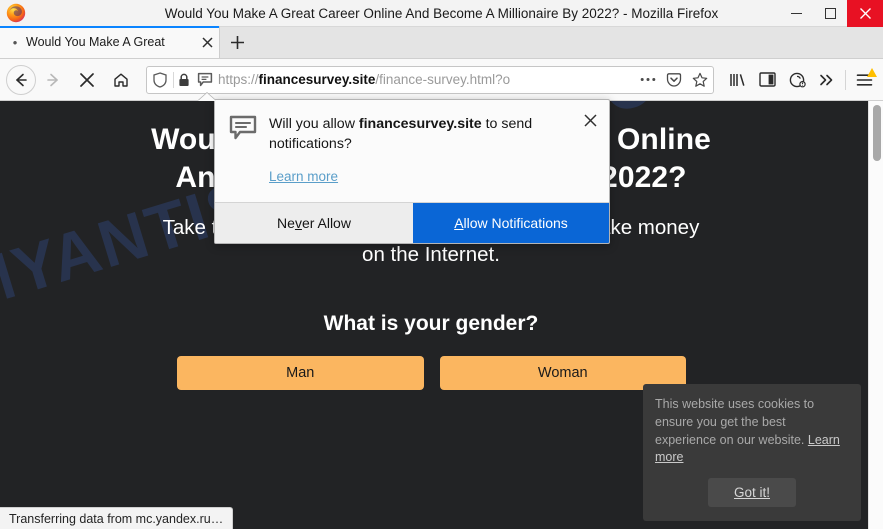 The image size is (883, 529). I want to click on cookie-button-wrap: Got it!, so click(752, 492).